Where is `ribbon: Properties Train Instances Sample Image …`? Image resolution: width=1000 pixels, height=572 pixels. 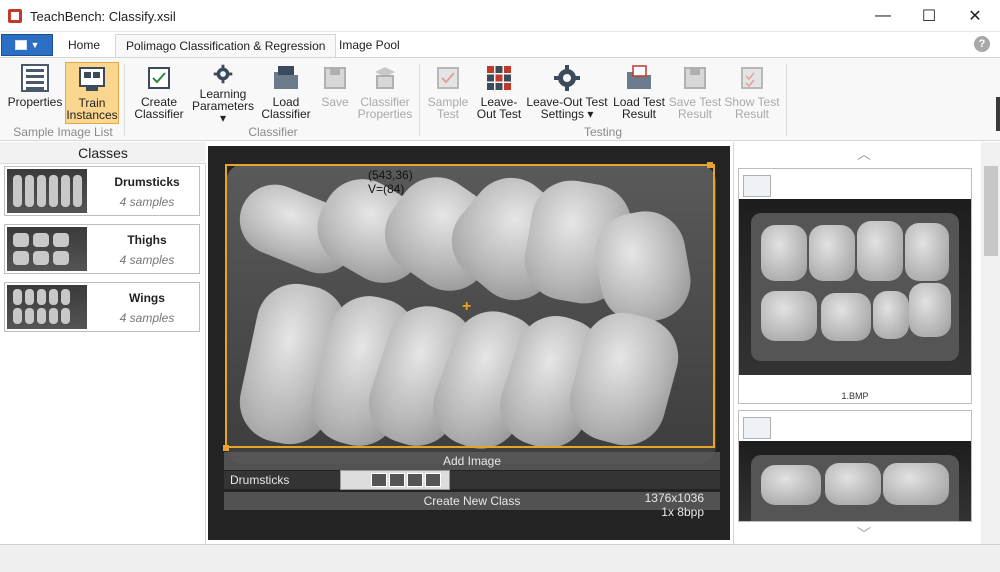
ribbon: Properties Train Instances Sample Image … is located at coordinates (500, 99).